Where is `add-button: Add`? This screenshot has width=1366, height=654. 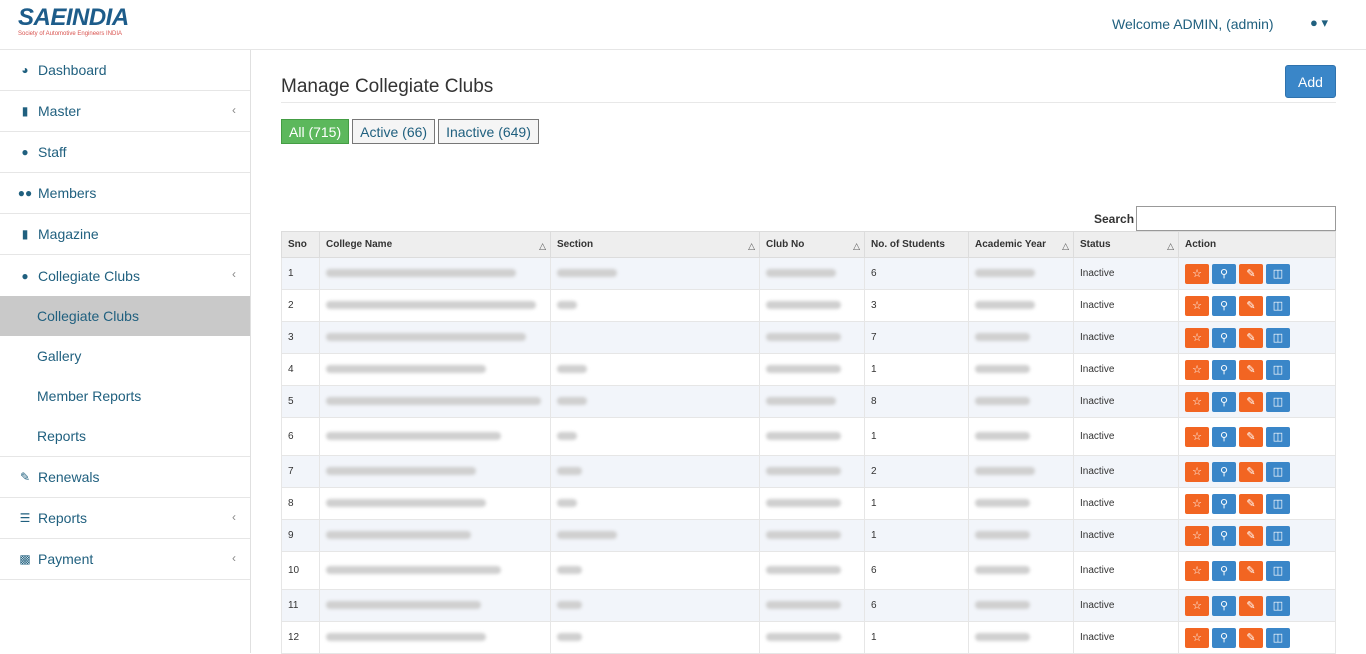
add-button: Add is located at coordinates (1310, 81).